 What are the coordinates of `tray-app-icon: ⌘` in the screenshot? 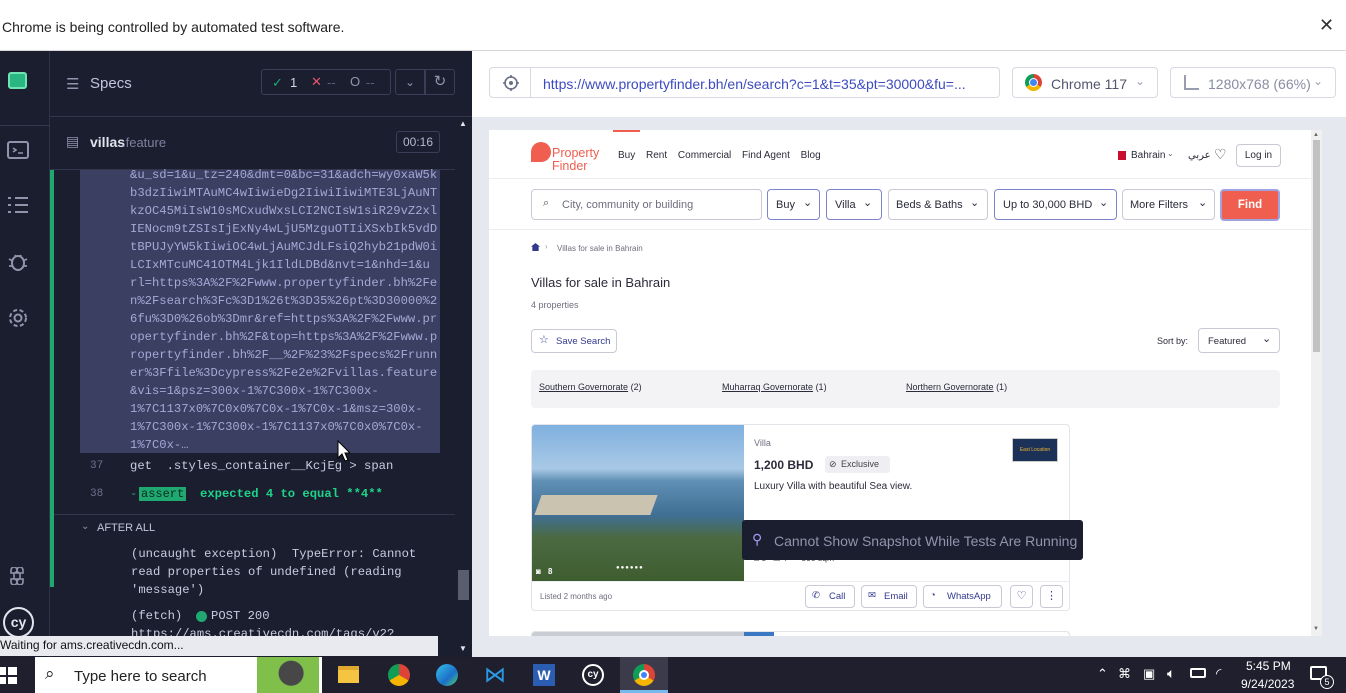 It's located at (1124, 674).